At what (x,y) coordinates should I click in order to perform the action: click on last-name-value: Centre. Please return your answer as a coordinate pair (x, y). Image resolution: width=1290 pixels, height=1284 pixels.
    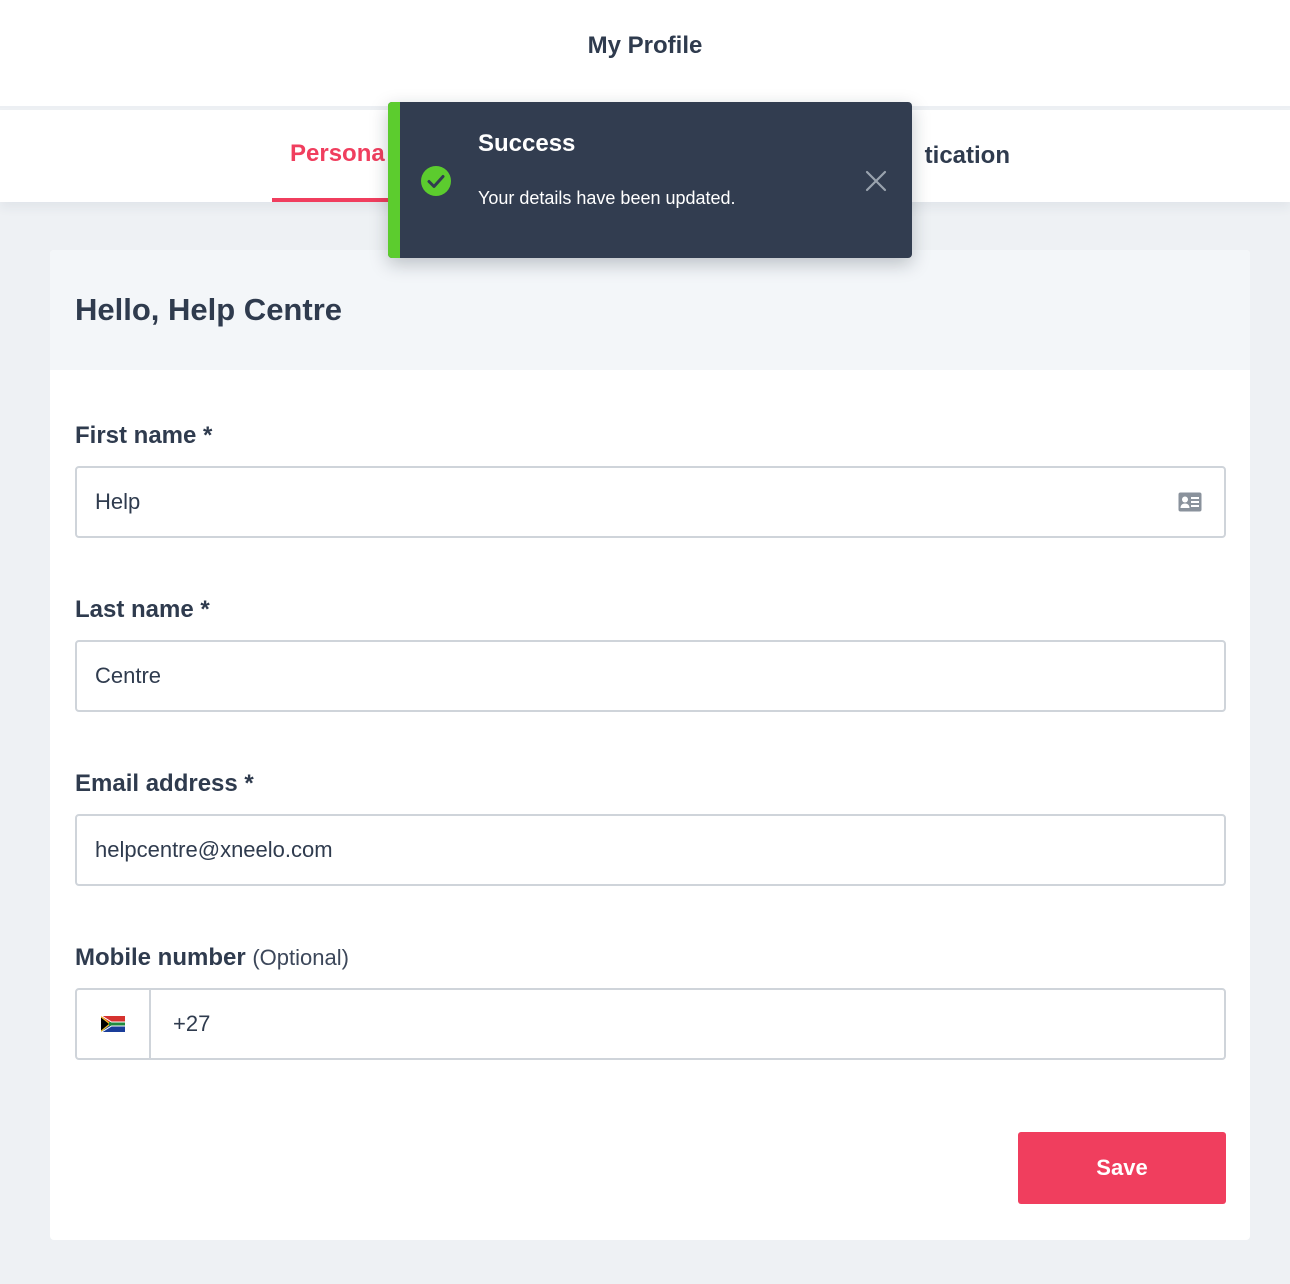
    Looking at the image, I should click on (128, 675).